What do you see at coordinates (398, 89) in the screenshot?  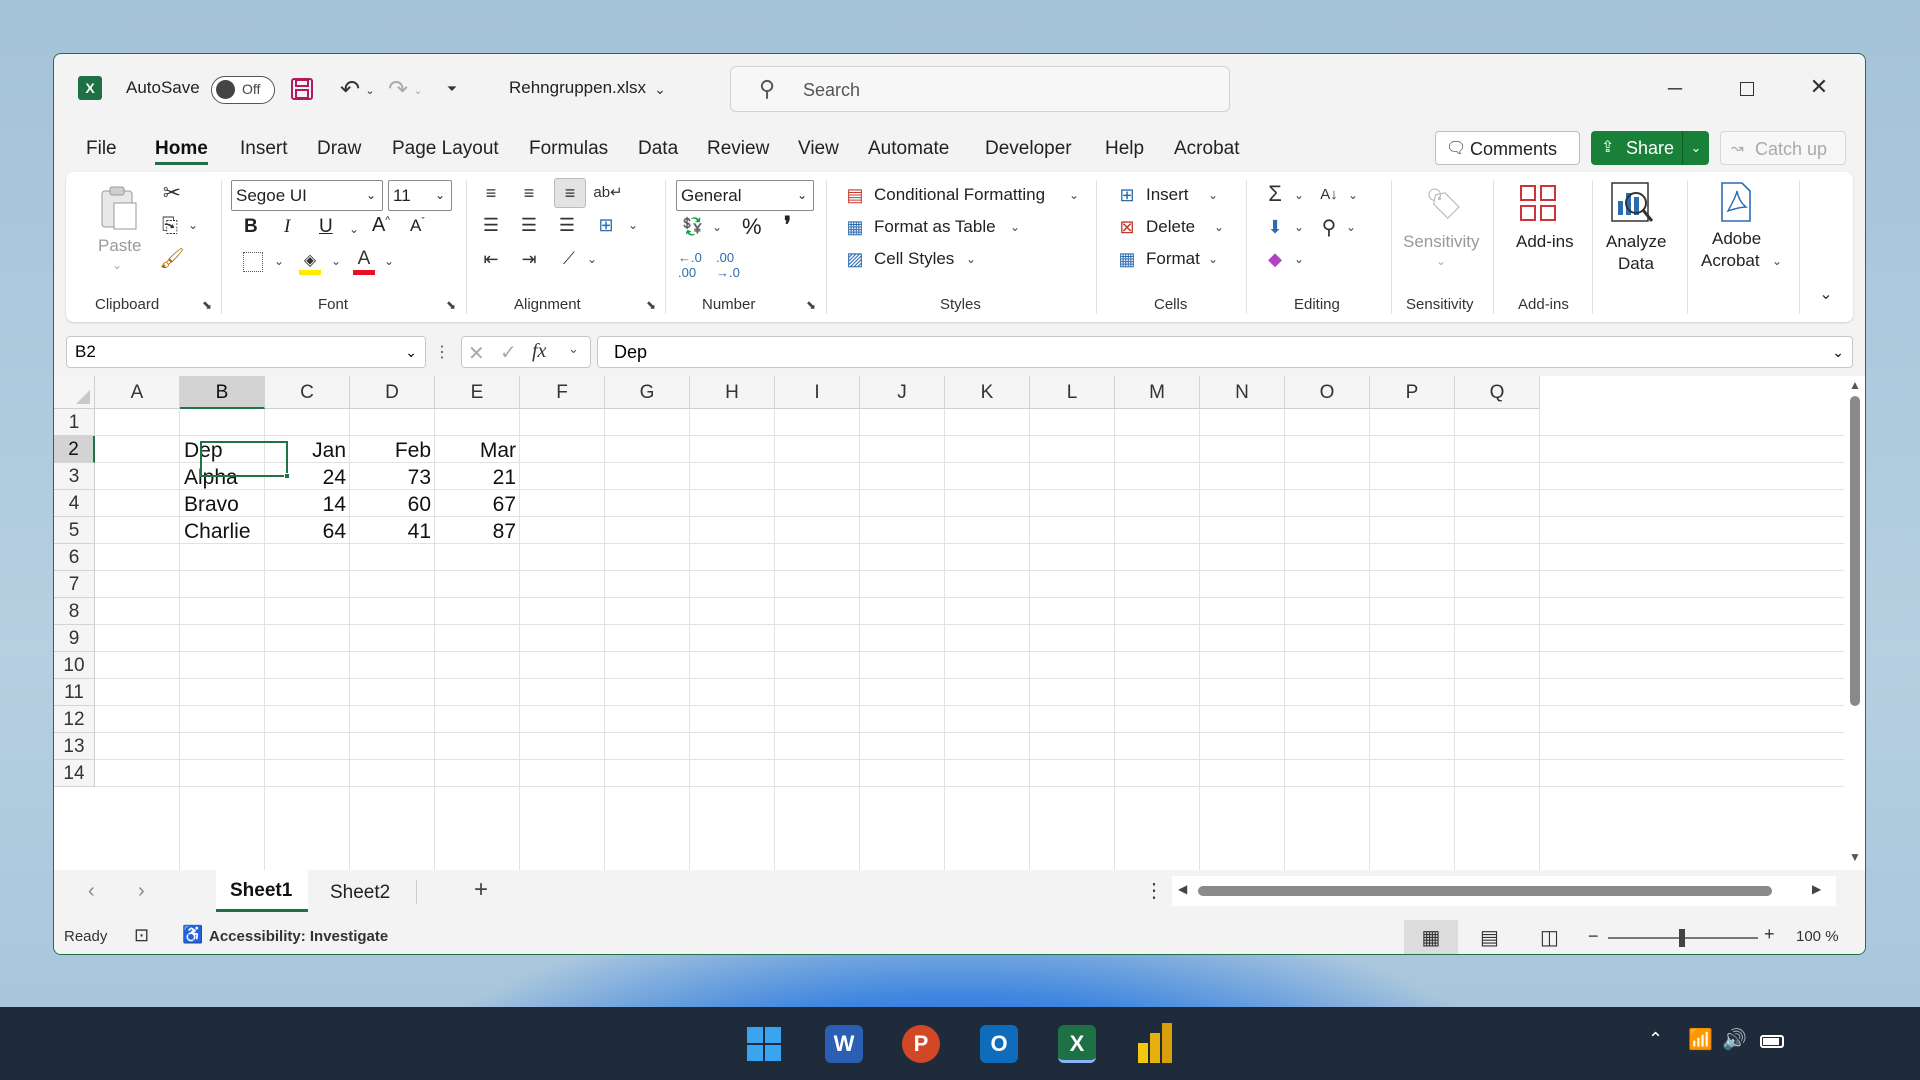 I see `redo-icon: ↷` at bounding box center [398, 89].